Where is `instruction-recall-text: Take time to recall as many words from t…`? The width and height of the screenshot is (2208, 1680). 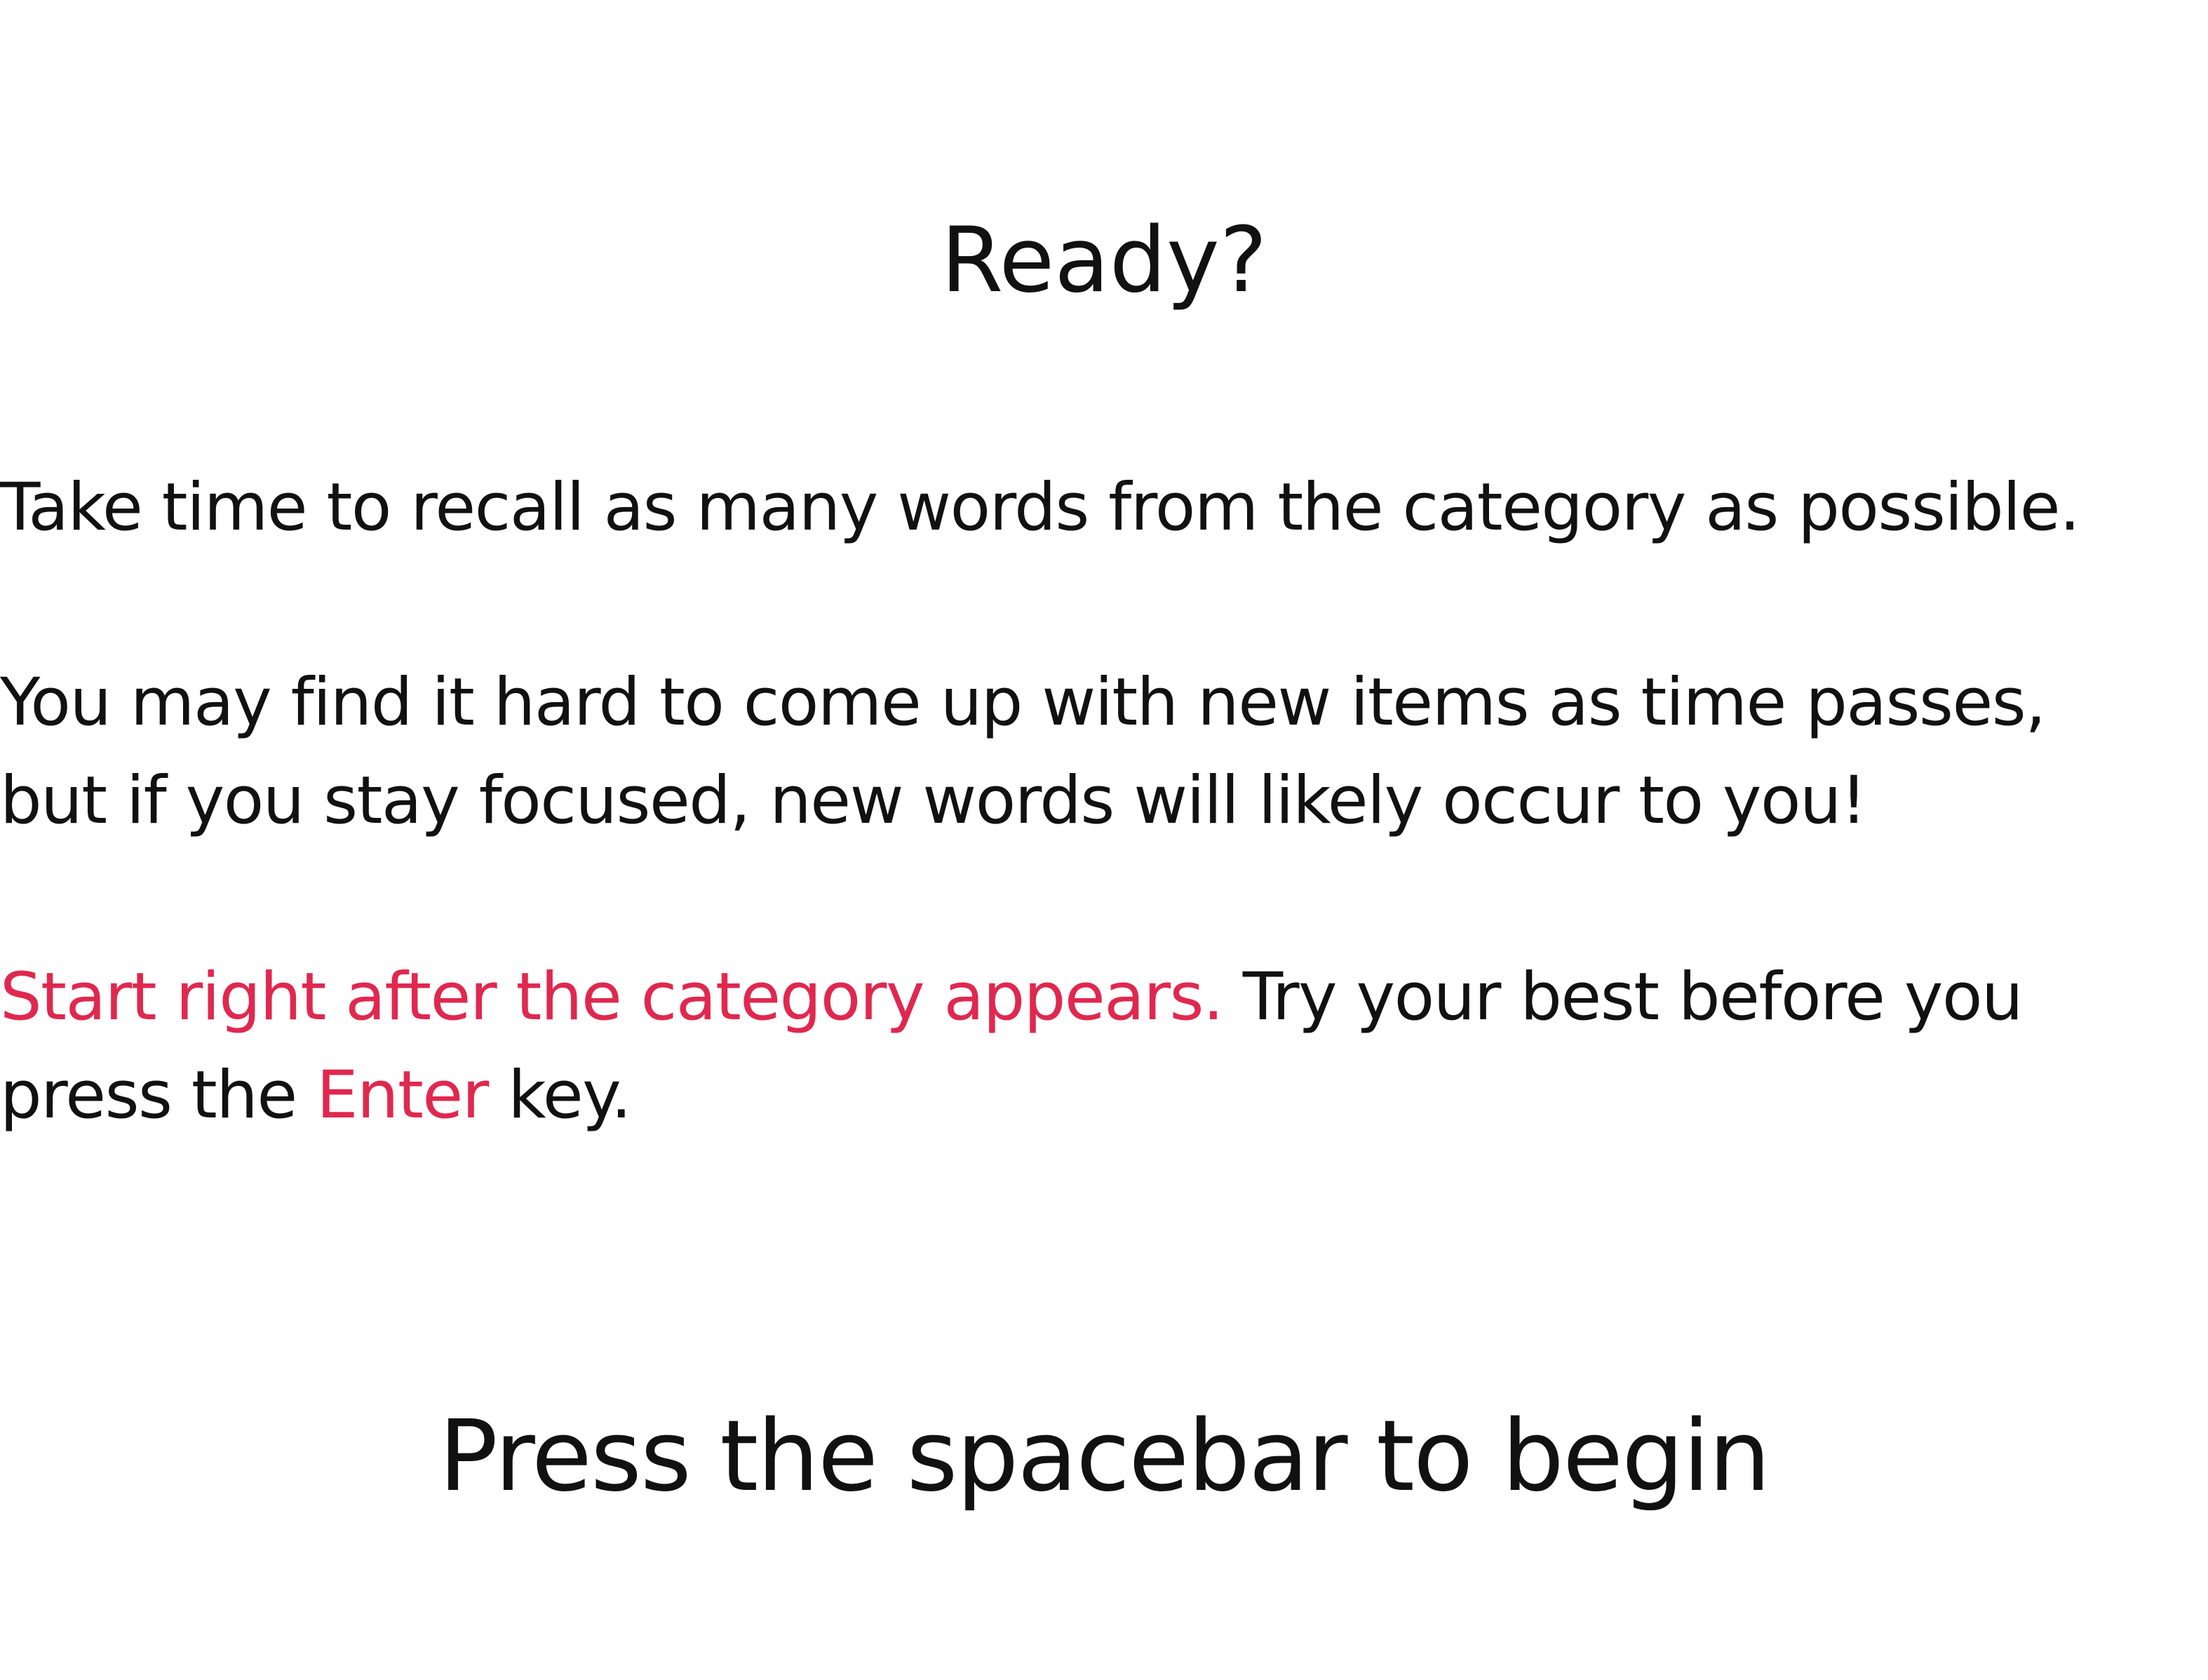
instruction-recall-text: Take time to recall as many words from t… is located at coordinates (1040, 508).